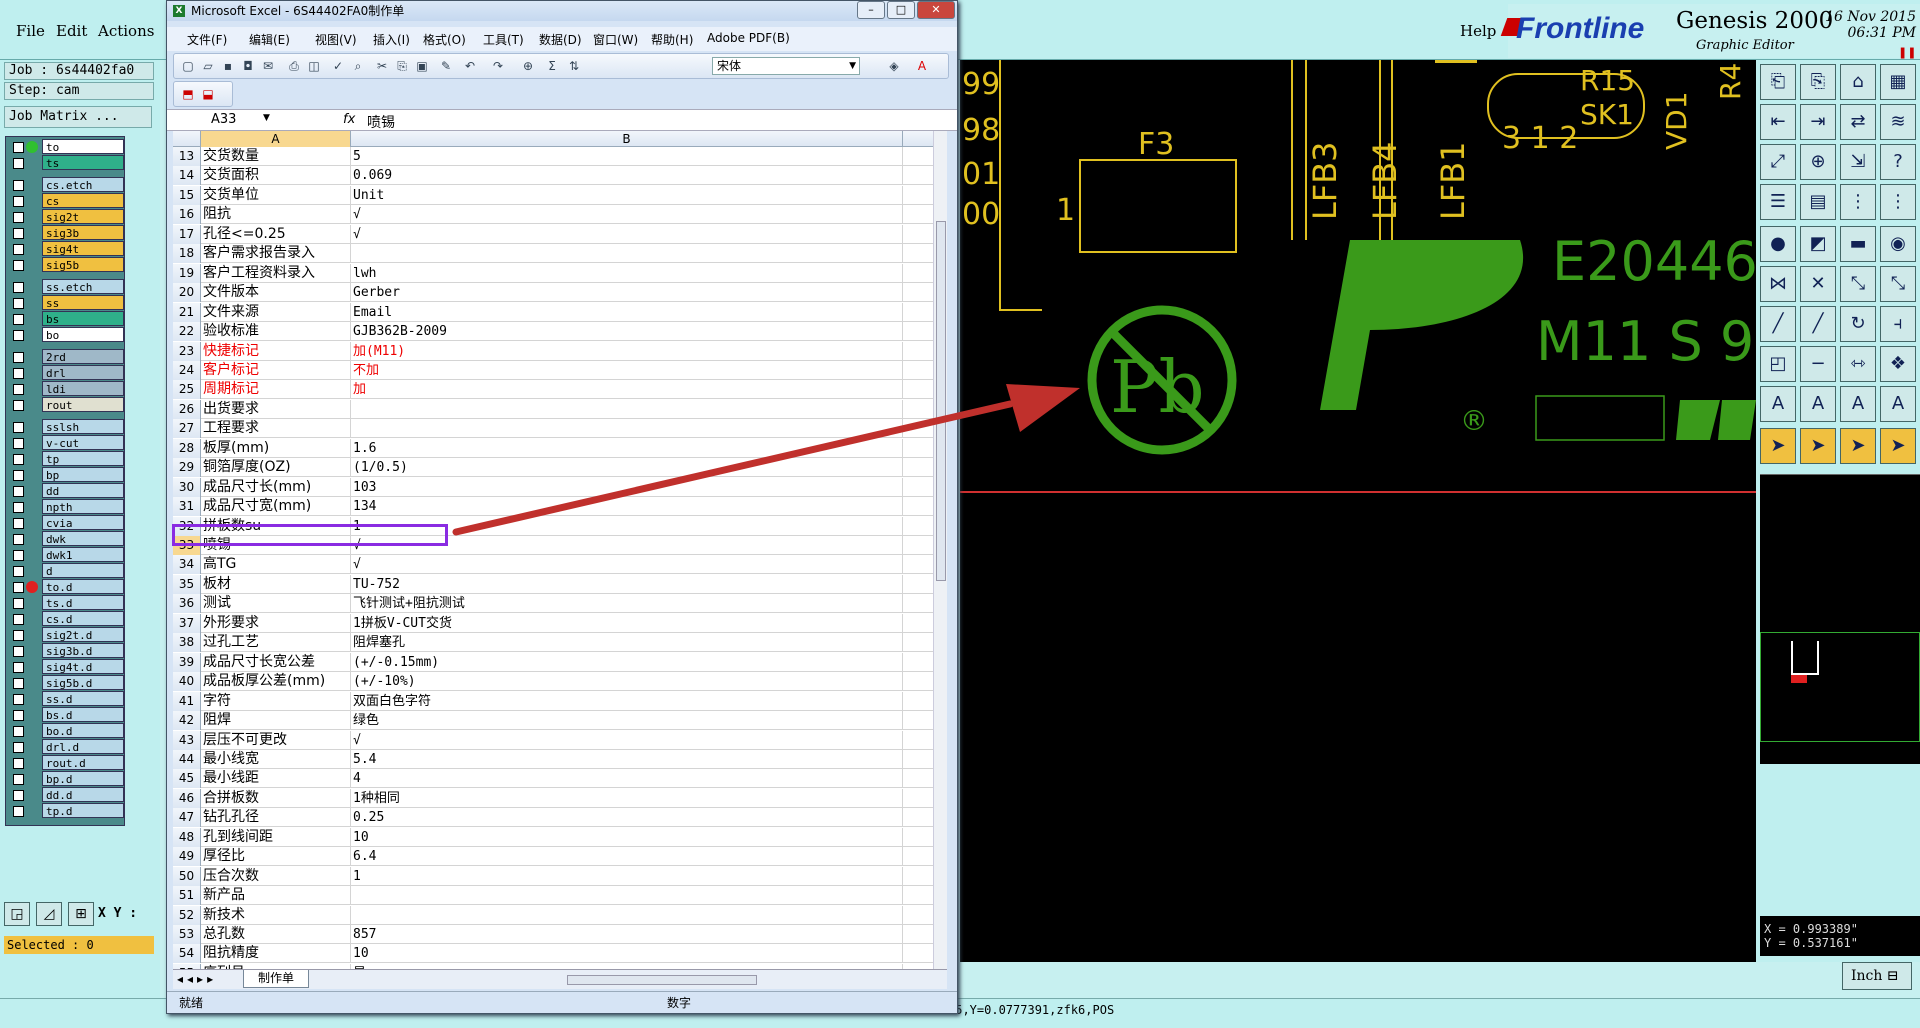 The width and height of the screenshot is (1920, 1028). I want to click on cell-a: 成品板厚公差(mm), so click(276, 682).